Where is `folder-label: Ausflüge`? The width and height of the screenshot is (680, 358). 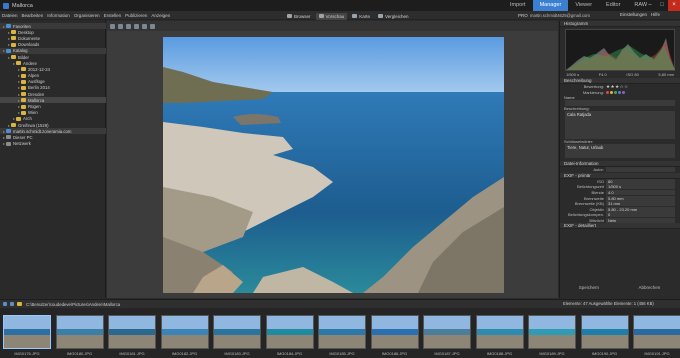 folder-label: Ausflüge is located at coordinates (36, 82).